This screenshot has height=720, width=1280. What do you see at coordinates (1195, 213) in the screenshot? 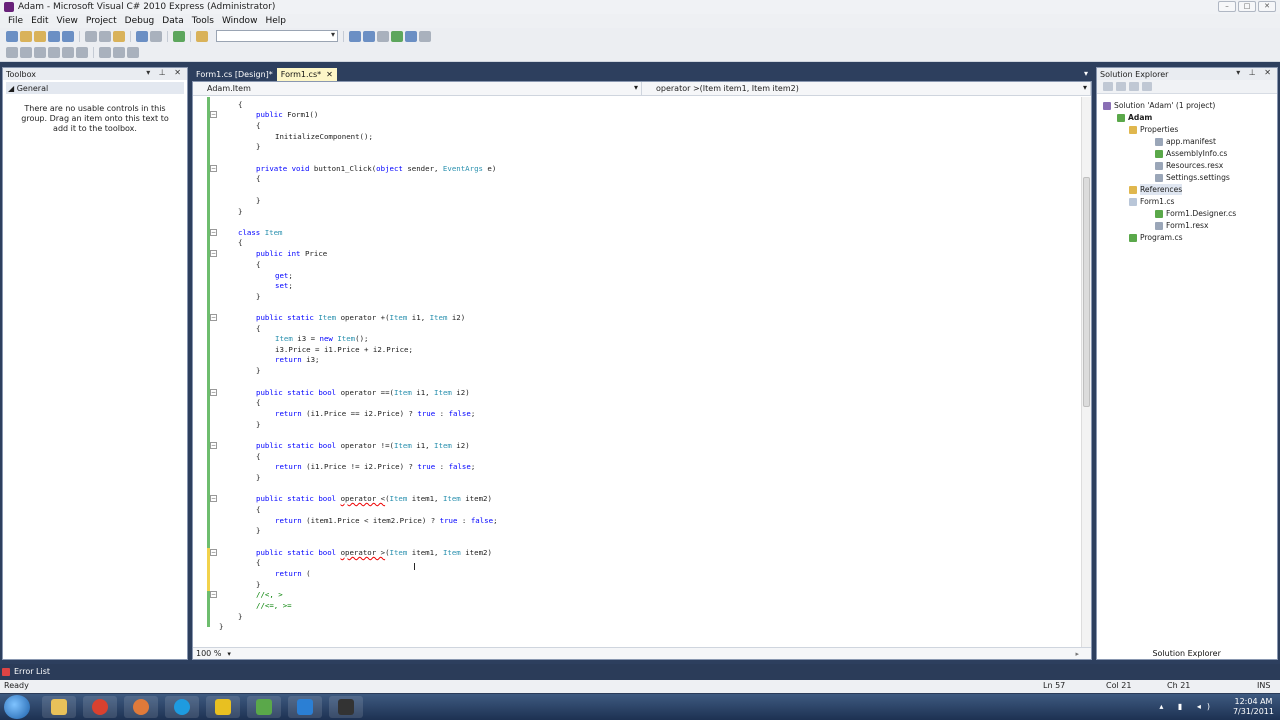
I see `tree-item-form1-designer-file: Form1.Designer.cs` at bounding box center [1195, 213].